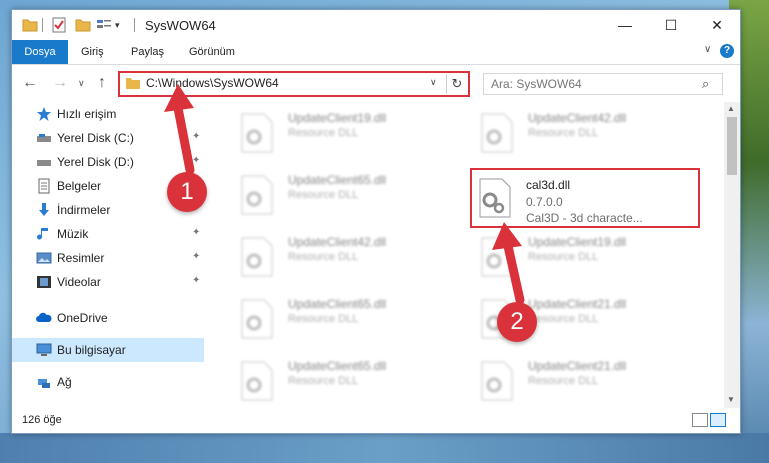 This screenshot has width=769, height=463. Describe the element at coordinates (517, 322) in the screenshot. I see `step-2-badge: 2` at that location.